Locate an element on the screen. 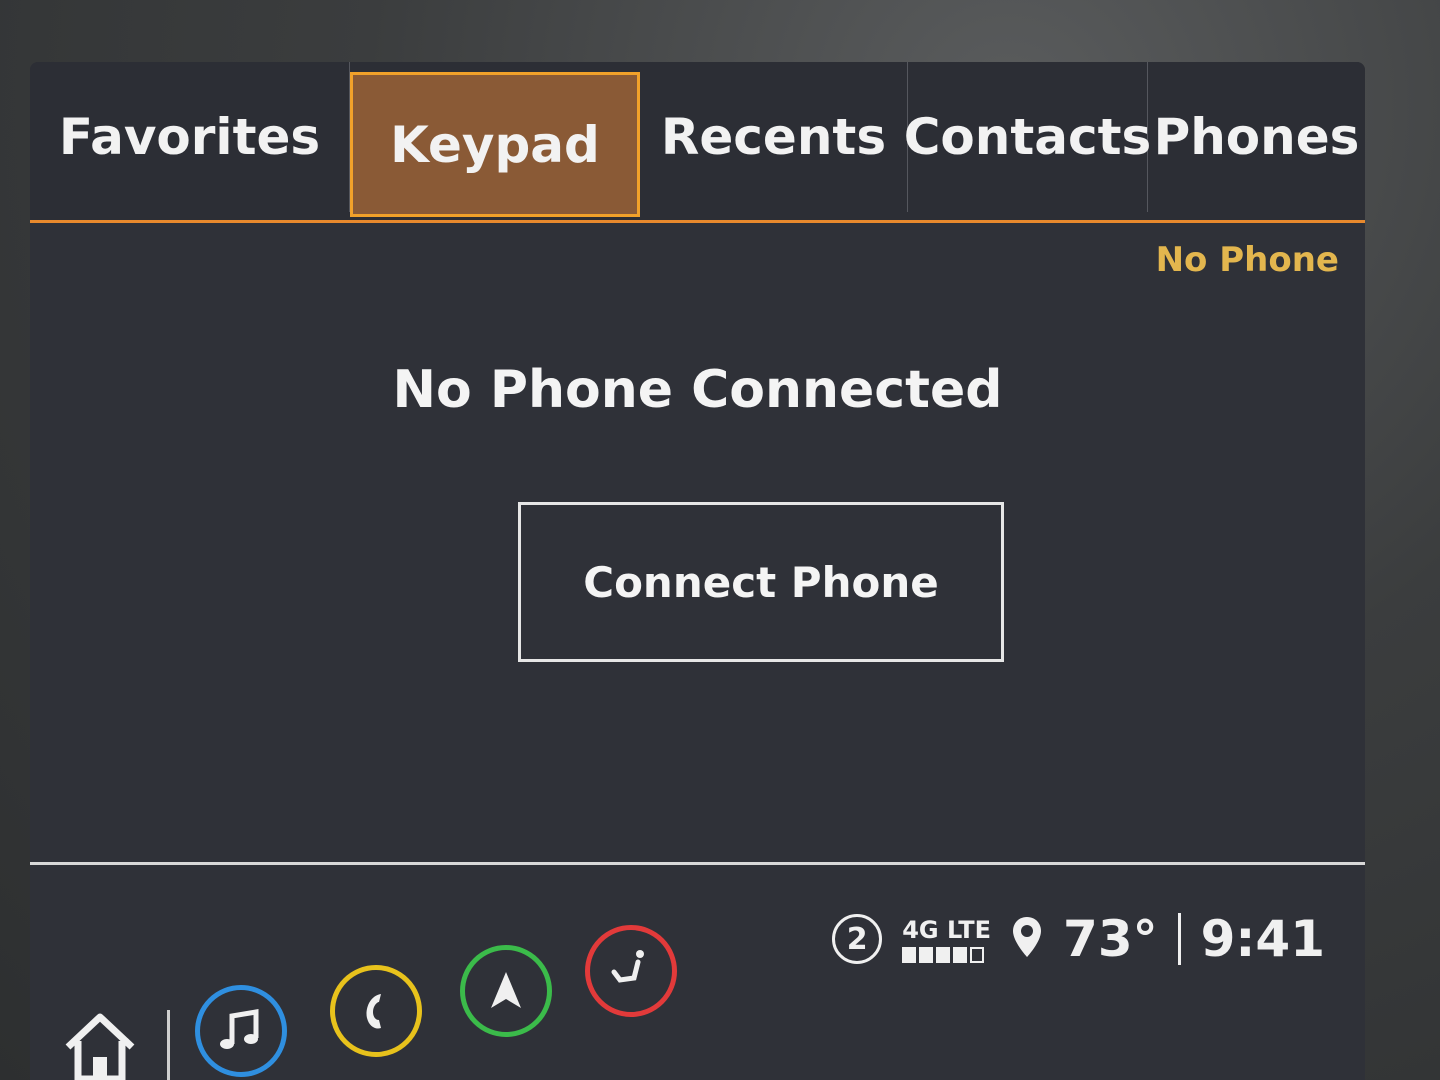  status-separator is located at coordinates (1179, 939).